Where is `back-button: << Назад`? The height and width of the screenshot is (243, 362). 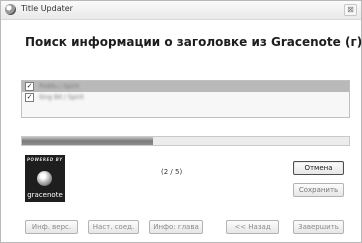
back-button: << Назад is located at coordinates (252, 227).